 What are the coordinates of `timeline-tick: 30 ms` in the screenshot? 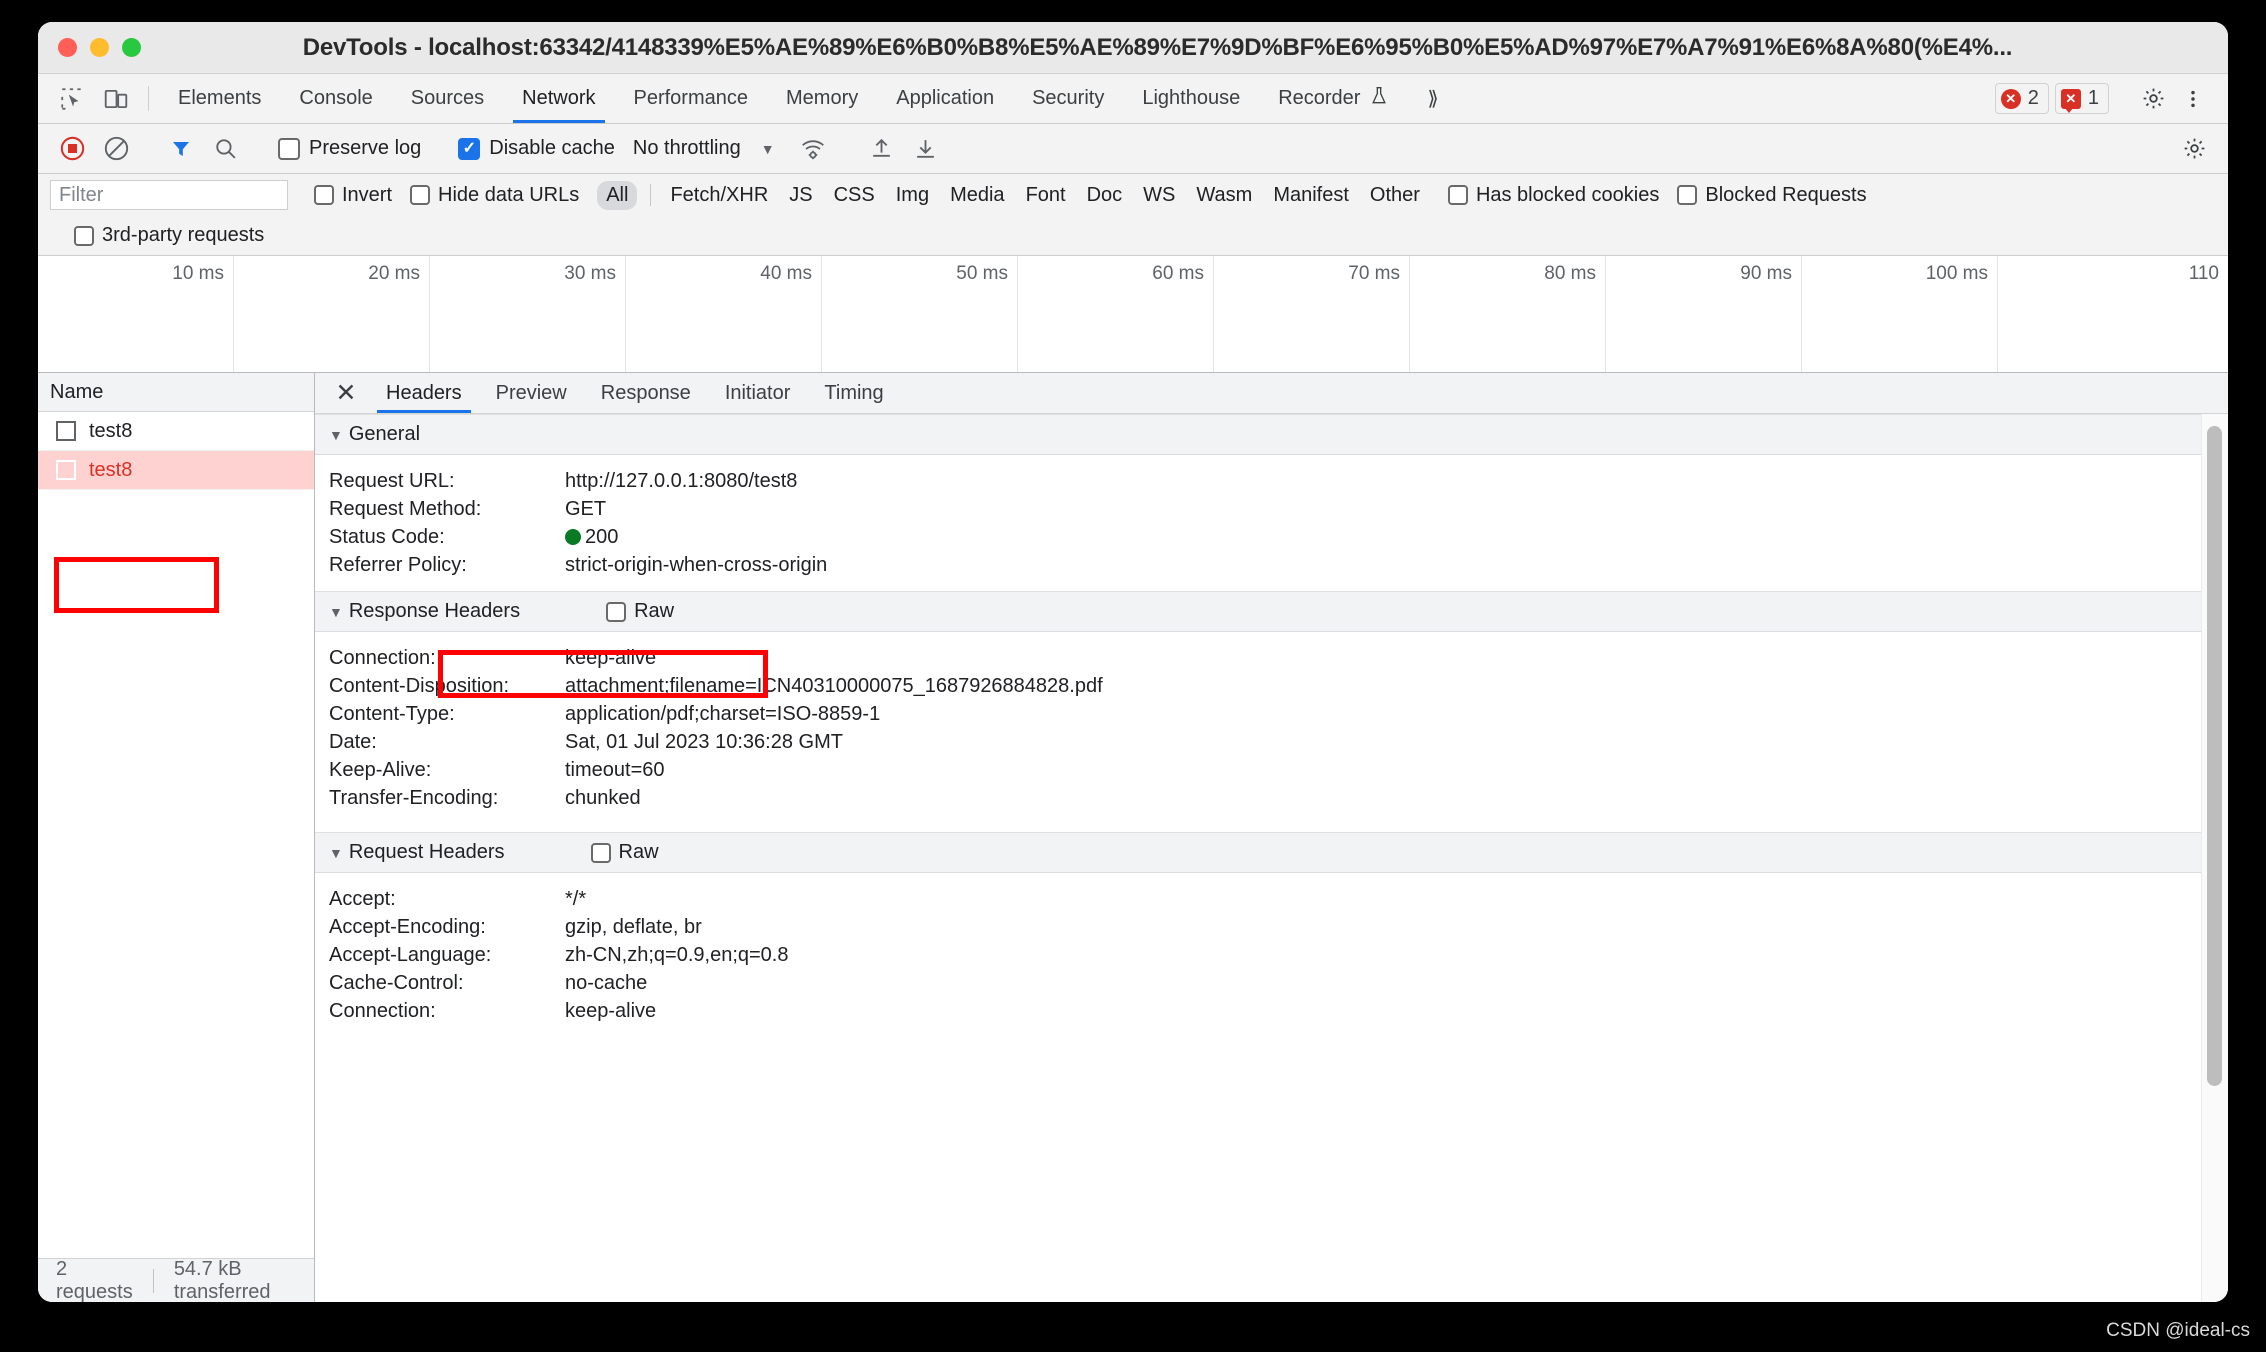 It's located at (528, 314).